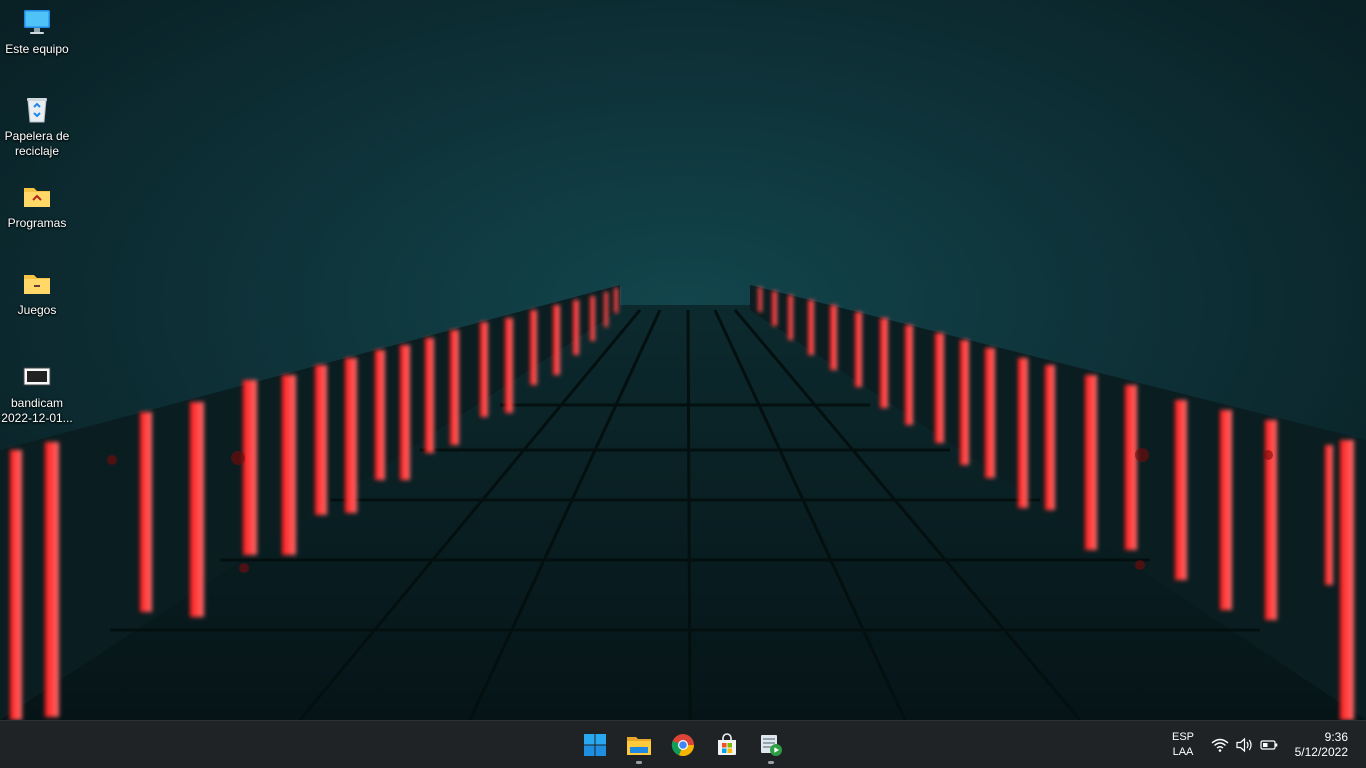 This screenshot has width=1366, height=768. I want to click on monitor-icon, so click(37, 22).